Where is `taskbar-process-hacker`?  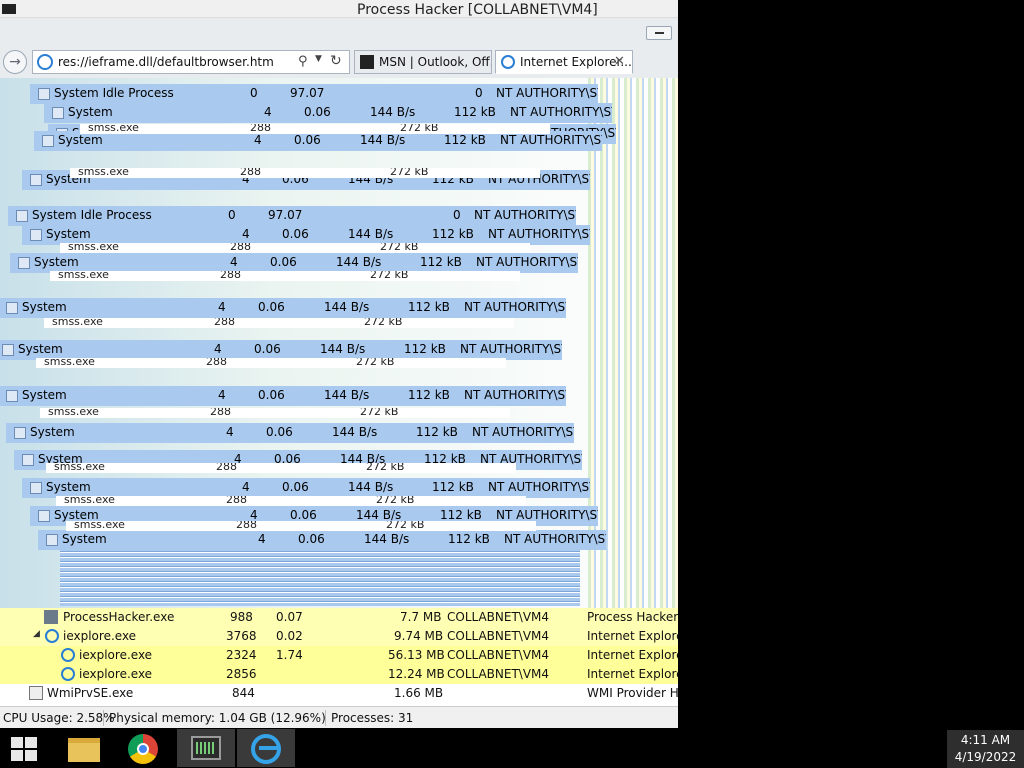 taskbar-process-hacker is located at coordinates (206, 748).